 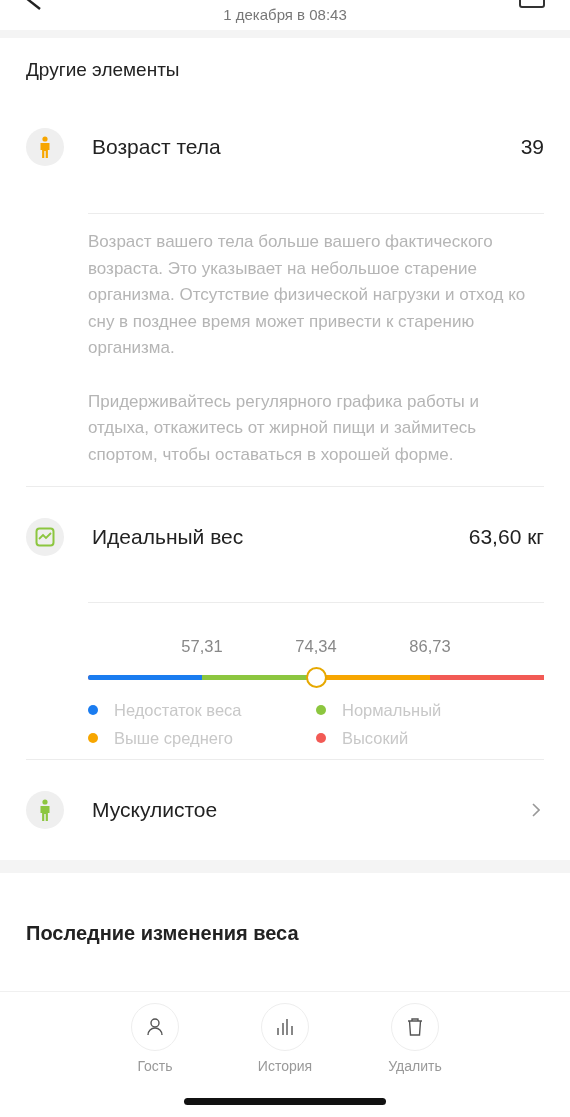 What do you see at coordinates (532, 147) in the screenshot?
I see `metric-value: 39` at bounding box center [532, 147].